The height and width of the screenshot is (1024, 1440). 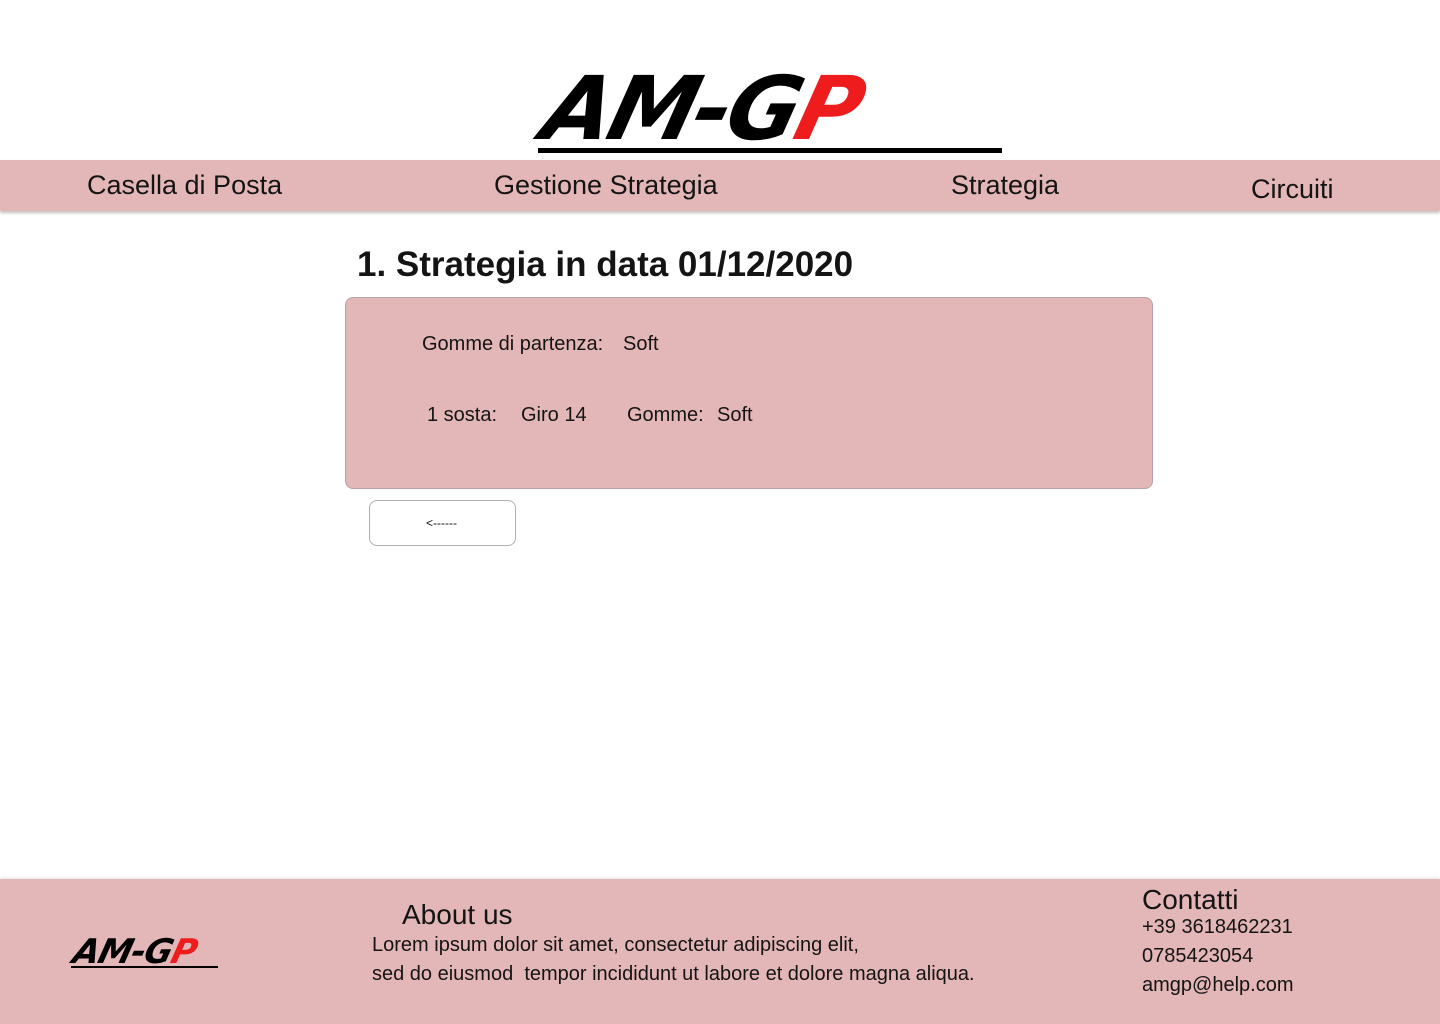 What do you see at coordinates (1292, 189) in the screenshot?
I see `nav-item-circuiti: Circuiti` at bounding box center [1292, 189].